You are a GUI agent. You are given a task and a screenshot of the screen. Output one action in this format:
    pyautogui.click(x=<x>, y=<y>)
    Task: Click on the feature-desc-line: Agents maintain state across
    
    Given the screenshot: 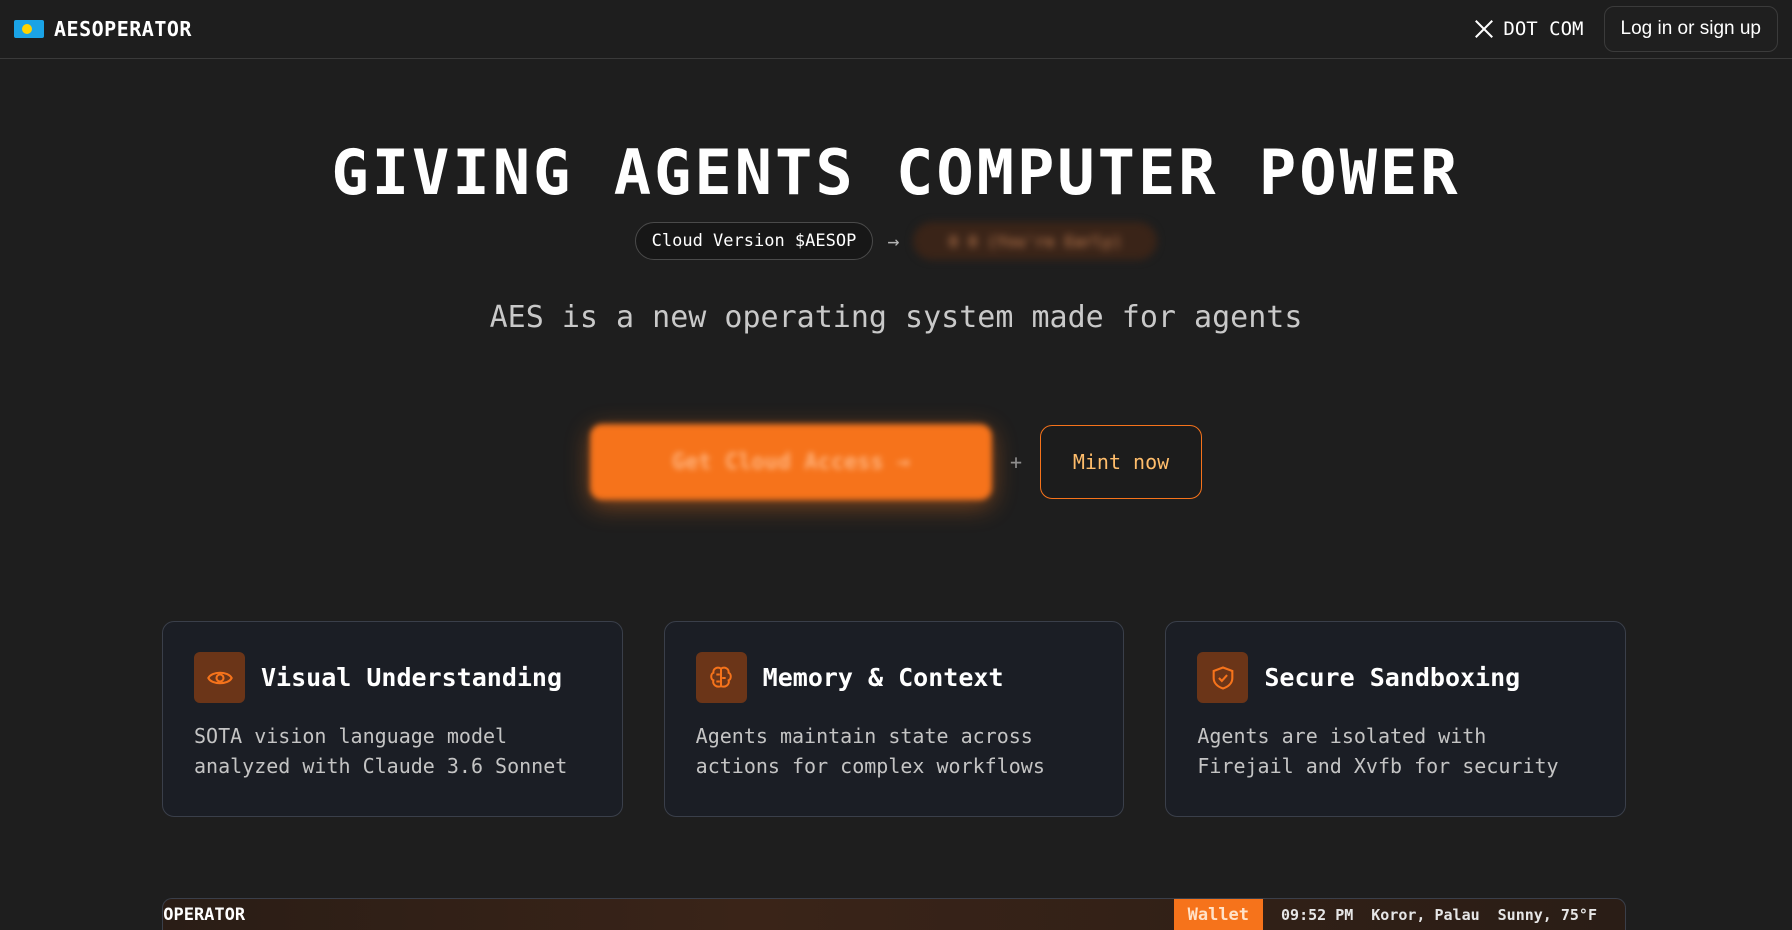 What is the action you would take?
    pyautogui.click(x=864, y=736)
    